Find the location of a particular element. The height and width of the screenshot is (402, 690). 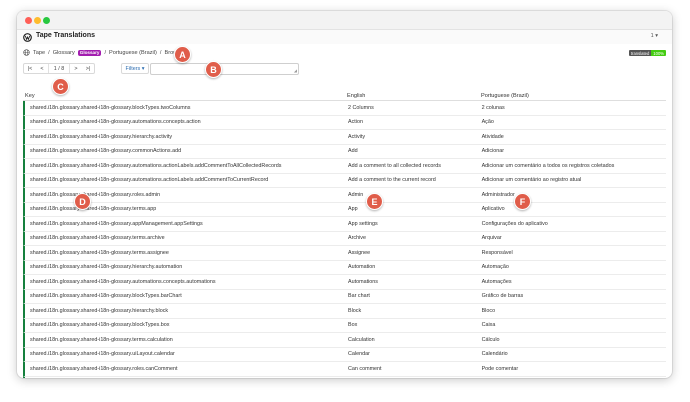

first-page-button: |< is located at coordinates (30, 68).